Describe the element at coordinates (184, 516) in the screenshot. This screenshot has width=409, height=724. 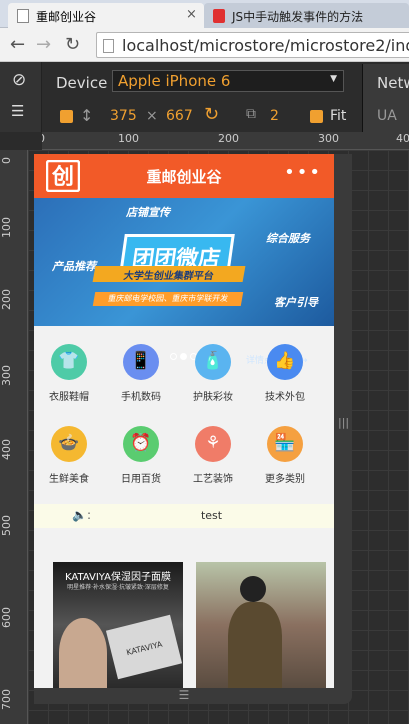
I see `notice-bar: 🔈: test` at that location.